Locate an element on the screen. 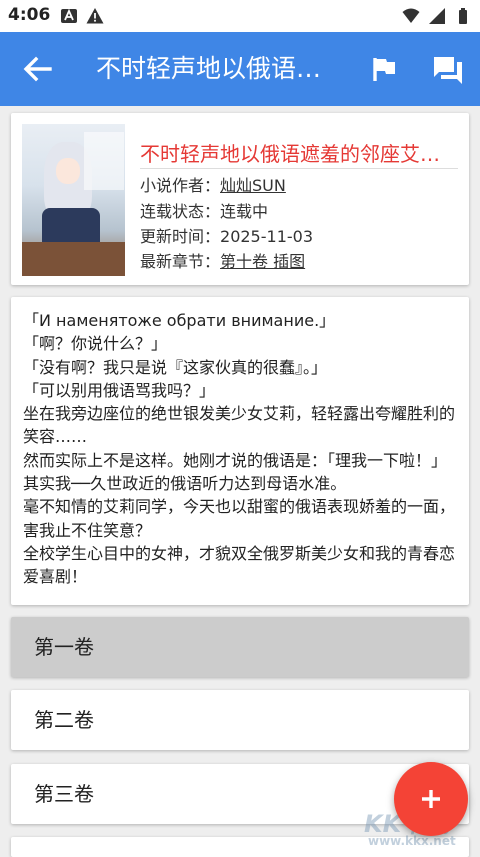 The width and height of the screenshot is (480, 857). latest-label: 最新章节： is located at coordinates (180, 261).